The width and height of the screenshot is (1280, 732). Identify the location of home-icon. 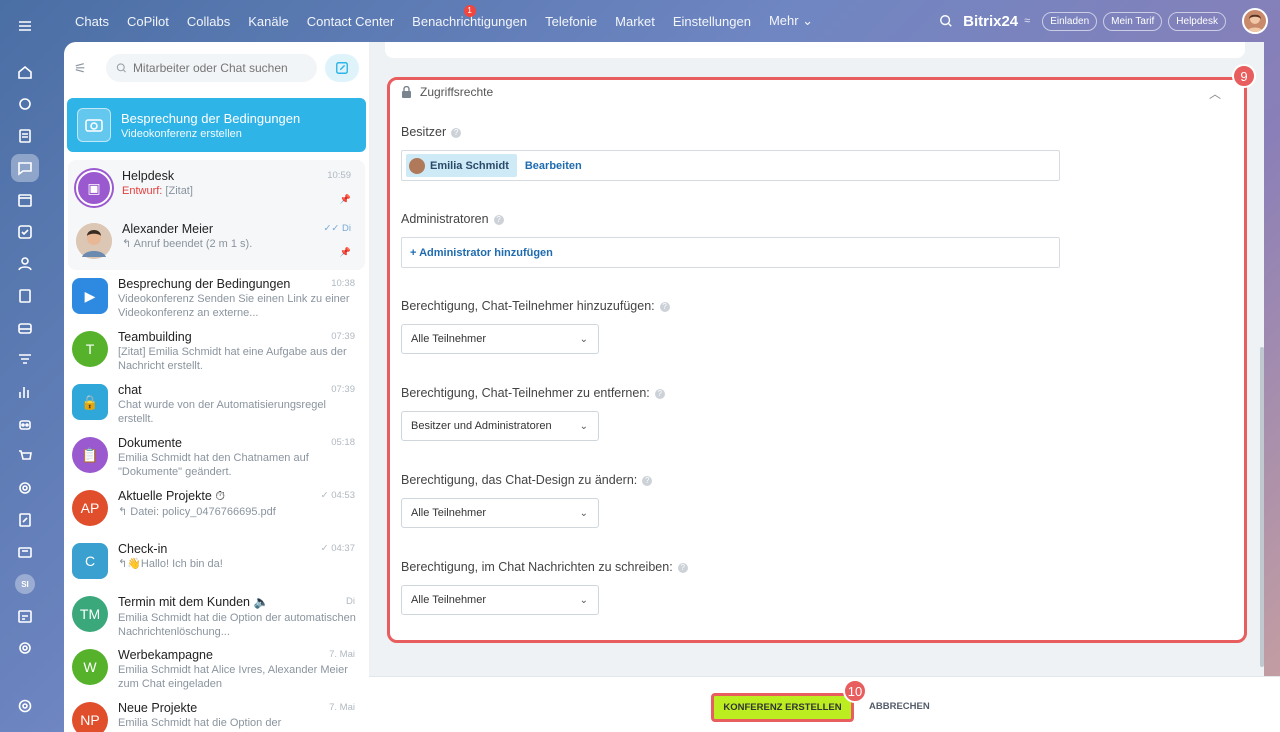
(25, 72).